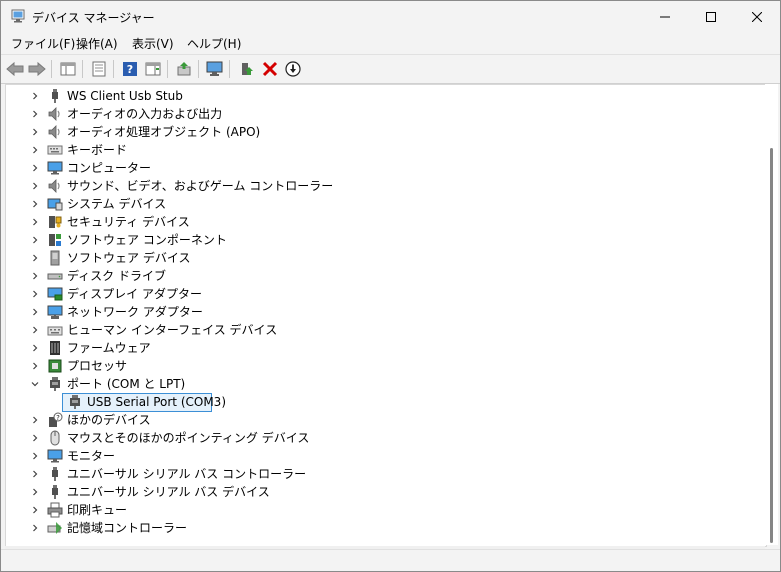  I want to click on tree-category-item: オーディオの入力および出力, so click(386, 114).